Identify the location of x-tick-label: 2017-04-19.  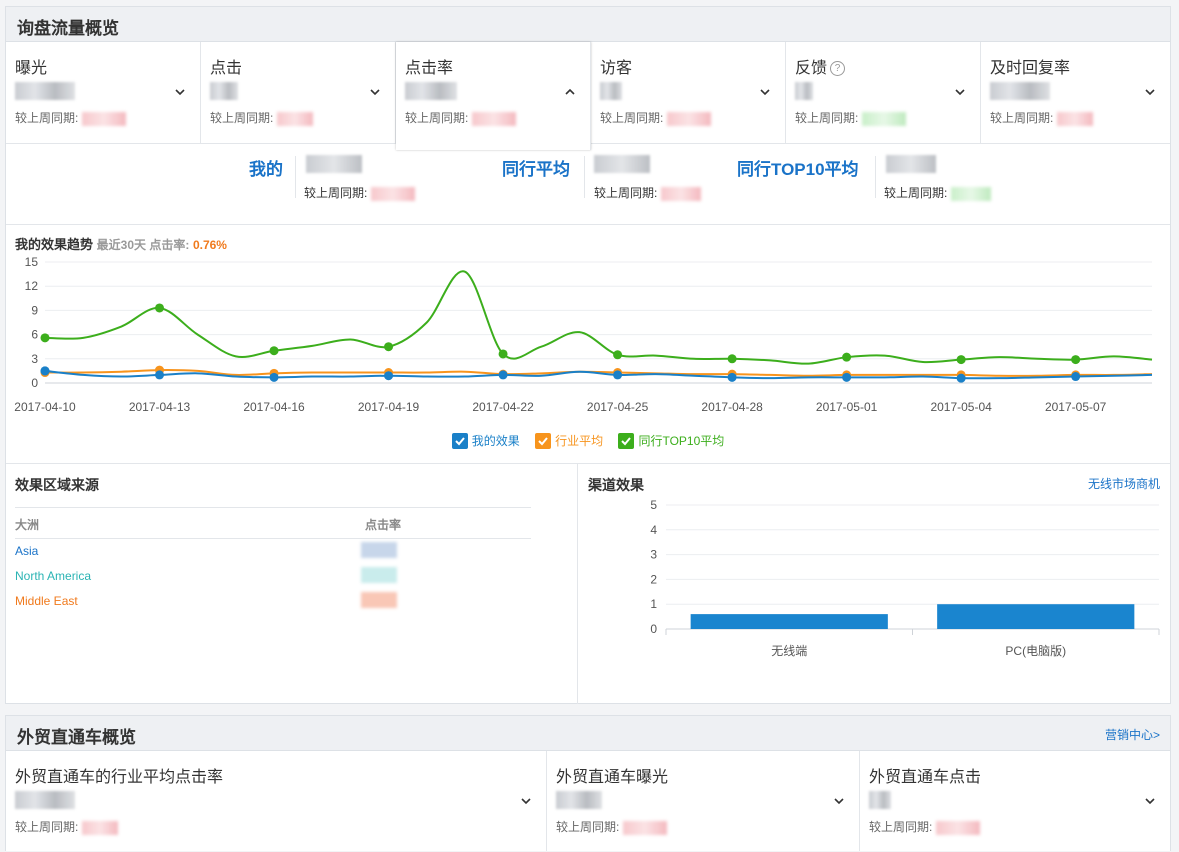
(389, 407).